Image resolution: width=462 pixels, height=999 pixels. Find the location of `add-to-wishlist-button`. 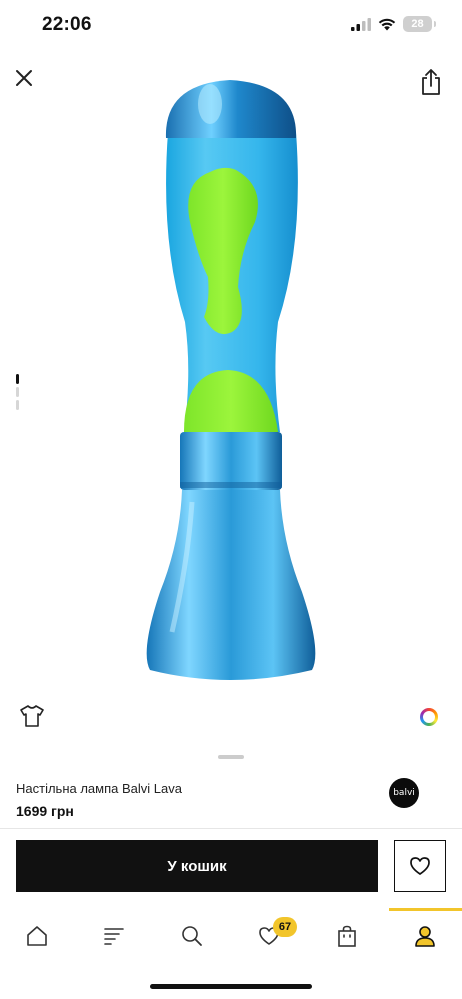

add-to-wishlist-button is located at coordinates (420, 866).